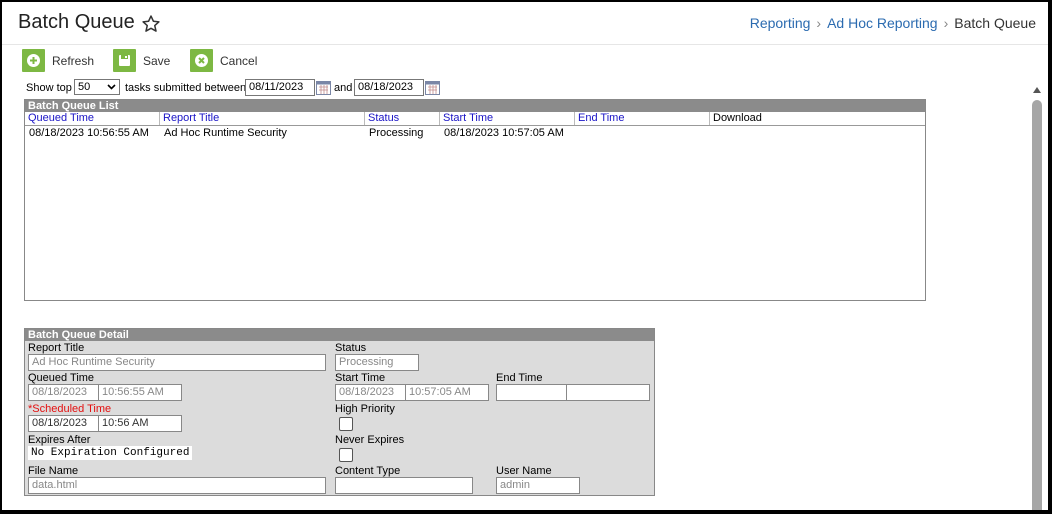 This screenshot has height=514, width=1052. Describe the element at coordinates (201, 60) in the screenshot. I see `cancel-icon` at that location.